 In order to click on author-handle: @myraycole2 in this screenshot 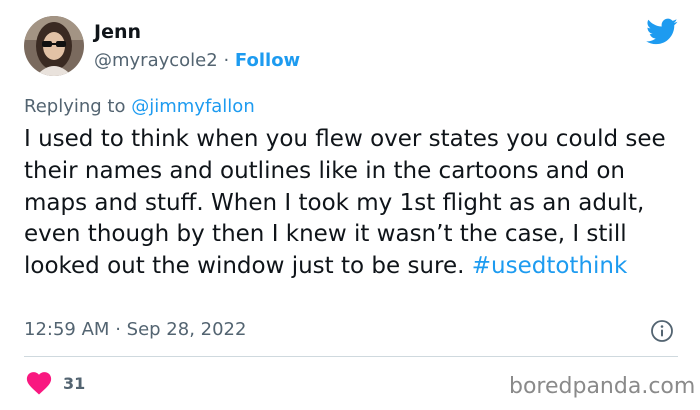, I will do `click(156, 60)`.